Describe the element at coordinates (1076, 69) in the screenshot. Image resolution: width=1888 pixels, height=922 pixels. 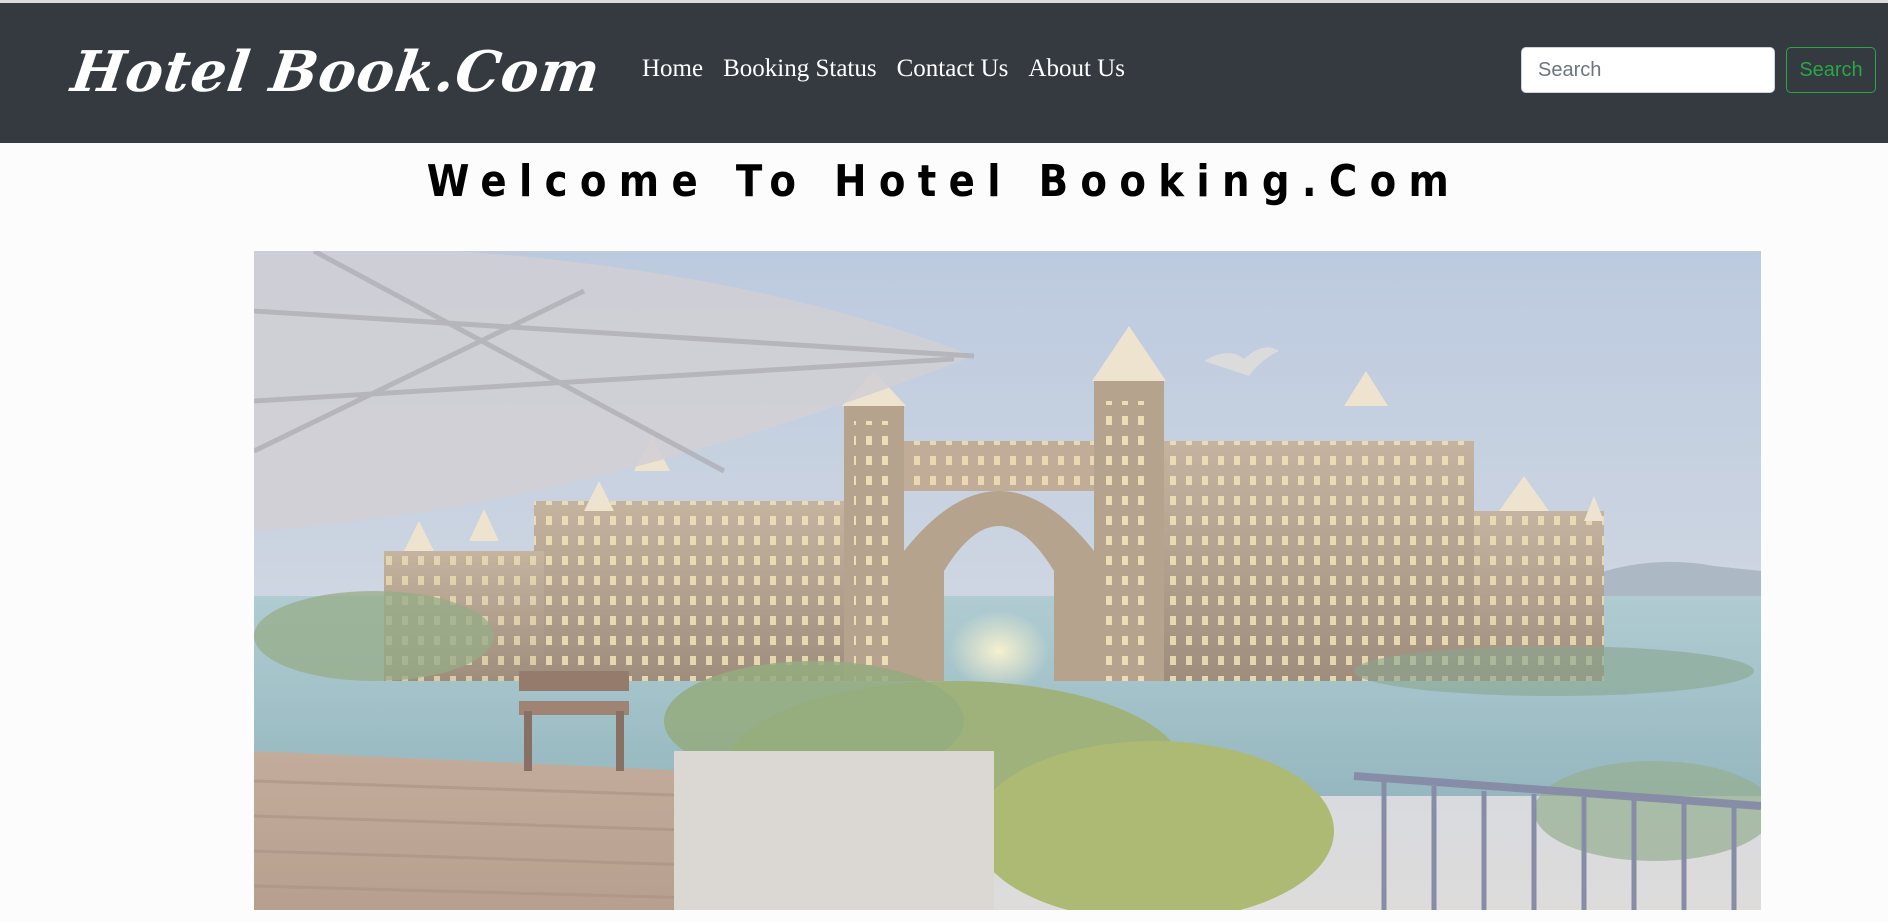
I see `nav-link-about-us: About Us` at that location.